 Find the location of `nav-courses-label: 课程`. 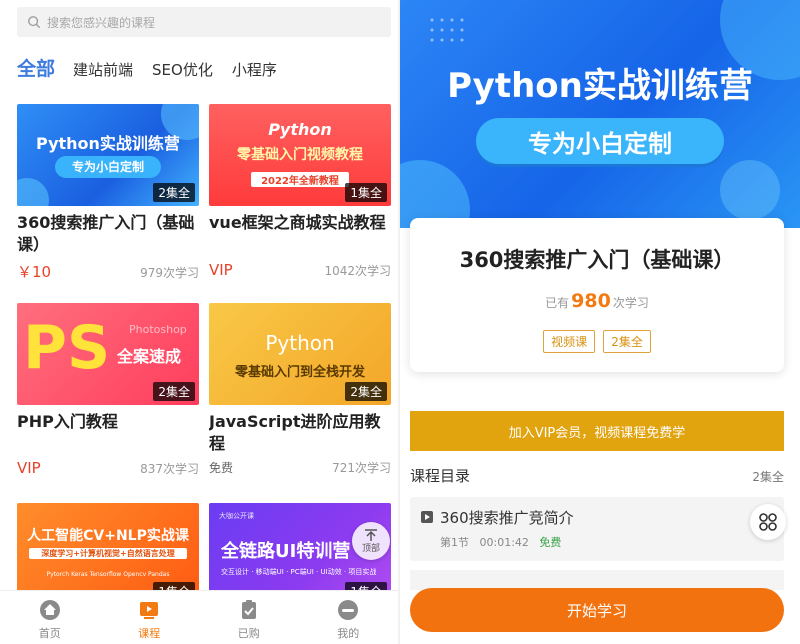

nav-courses-label: 课程 is located at coordinates (149, 633).